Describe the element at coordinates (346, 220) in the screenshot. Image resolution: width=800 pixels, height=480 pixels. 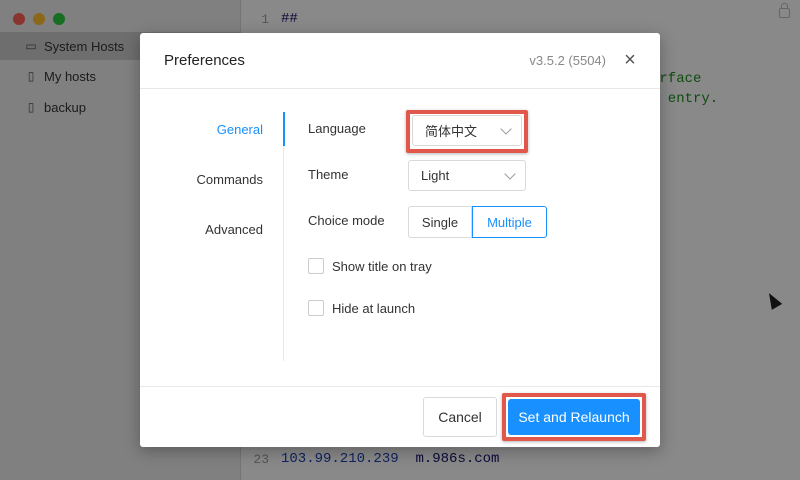
I see `choice-mode-label: Choice mode` at that location.